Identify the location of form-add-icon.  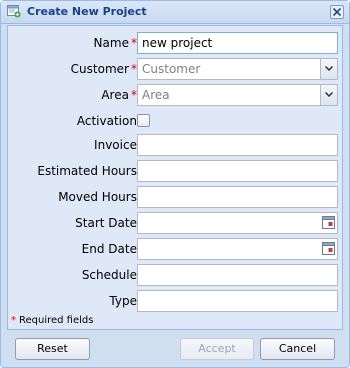
(14, 11).